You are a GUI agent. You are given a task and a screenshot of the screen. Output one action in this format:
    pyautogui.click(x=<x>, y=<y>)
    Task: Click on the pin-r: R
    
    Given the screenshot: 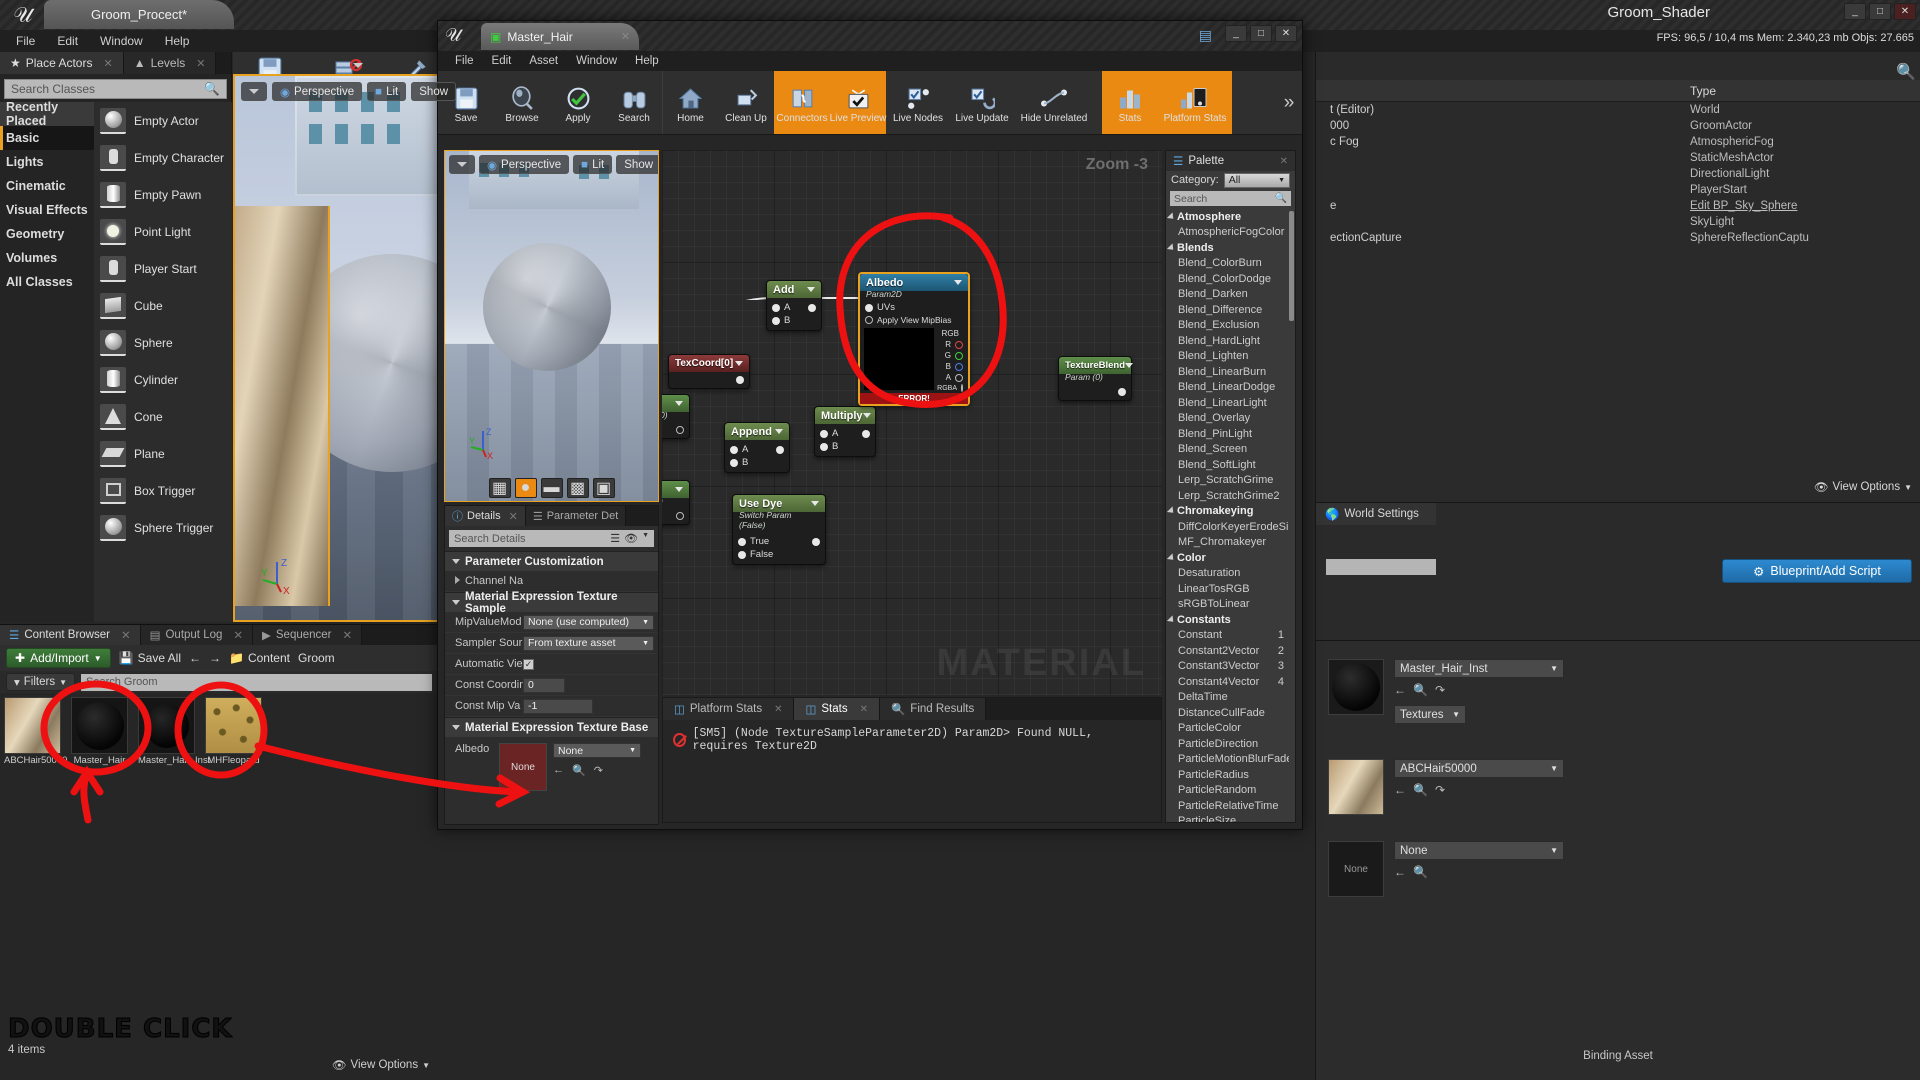 What is the action you would take?
    pyautogui.click(x=953, y=344)
    